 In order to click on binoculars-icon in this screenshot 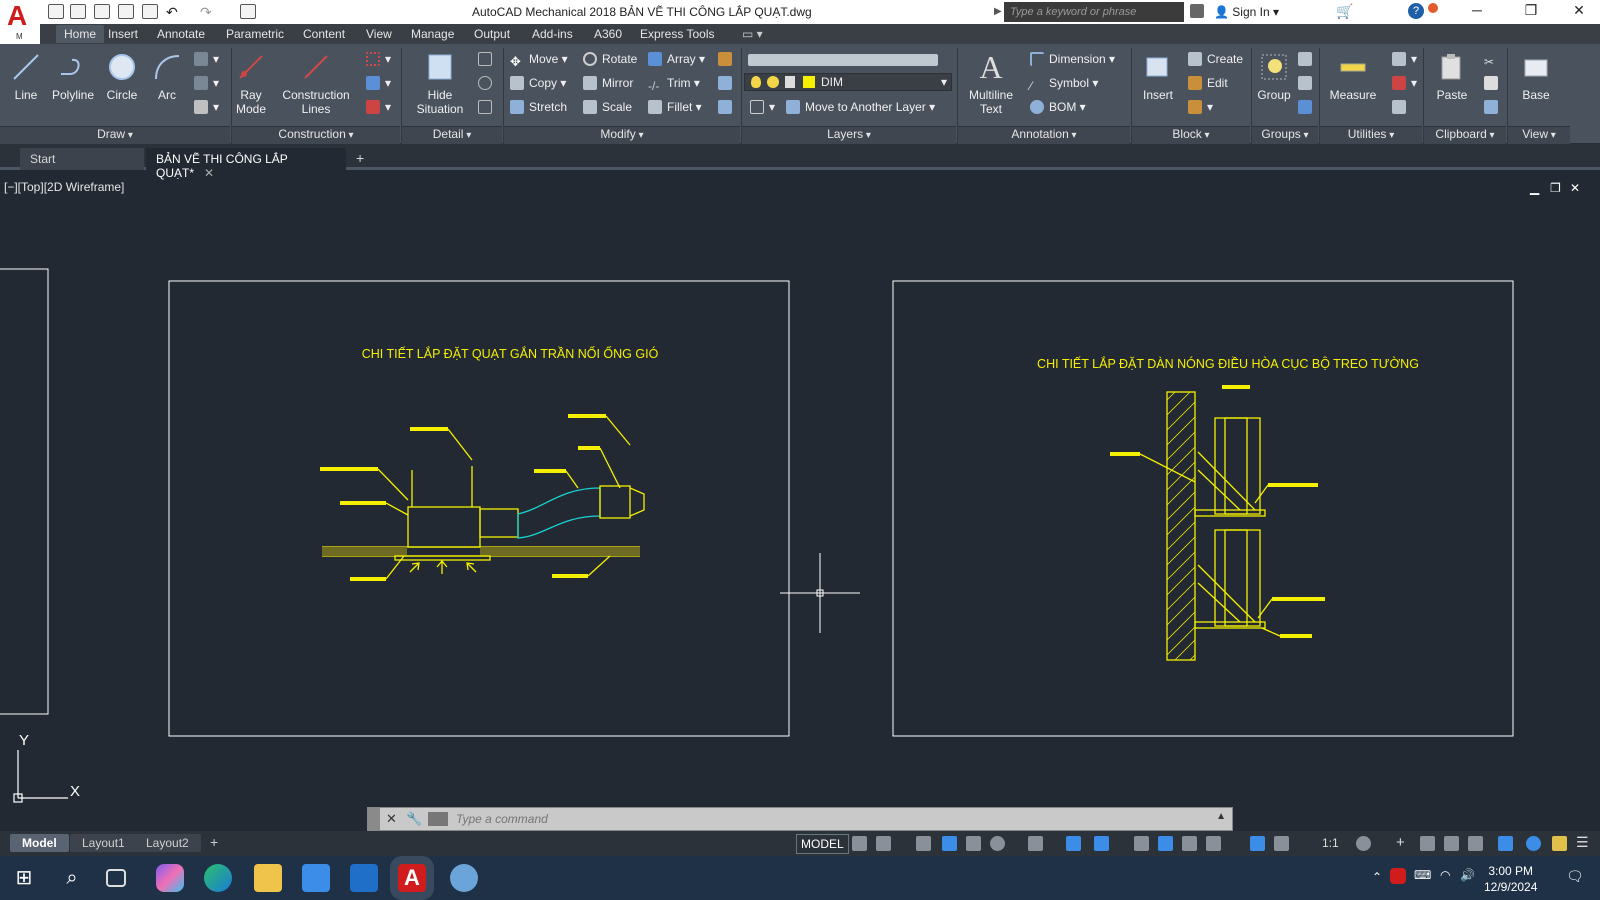, I will do `click(1197, 11)`.